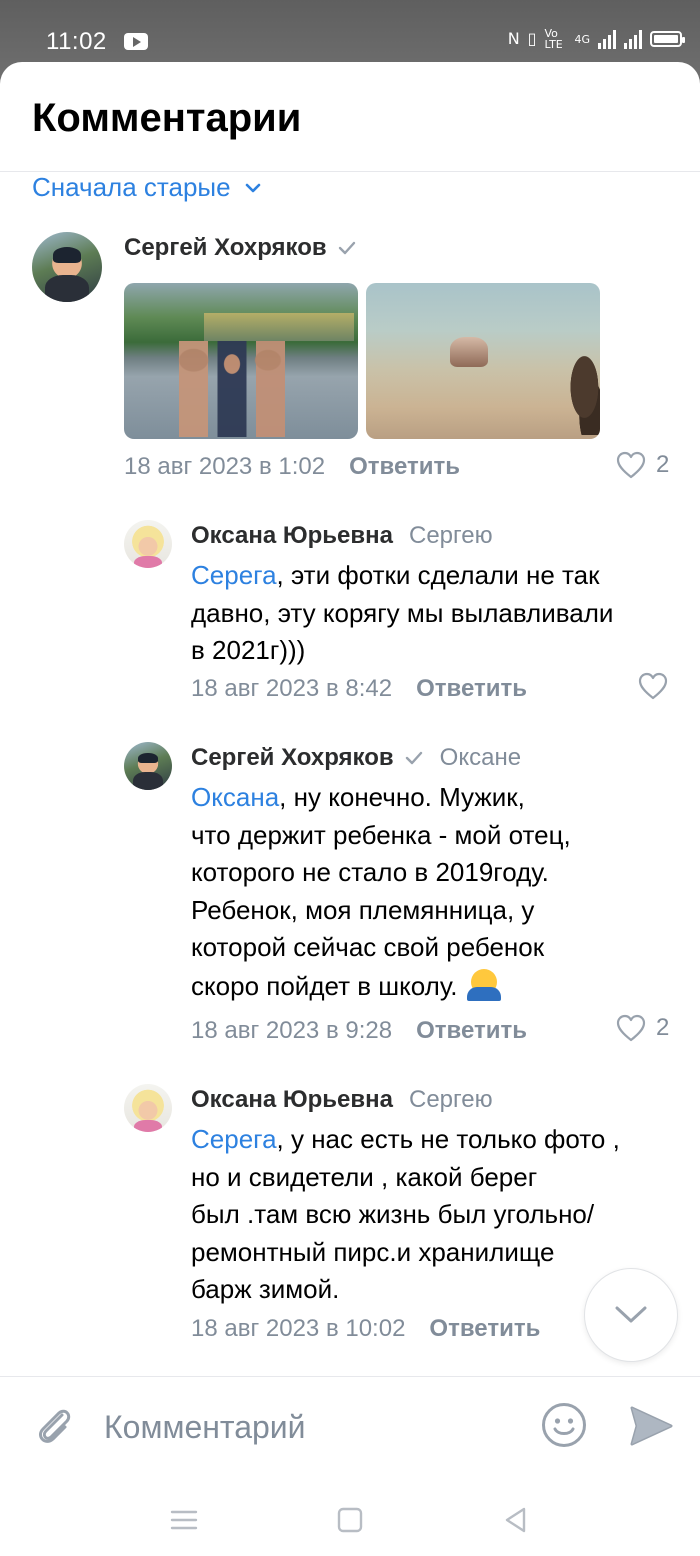 Image resolution: width=700 pixels, height=1556 pixels. I want to click on facepalm-emoji-icon, so click(485, 984).